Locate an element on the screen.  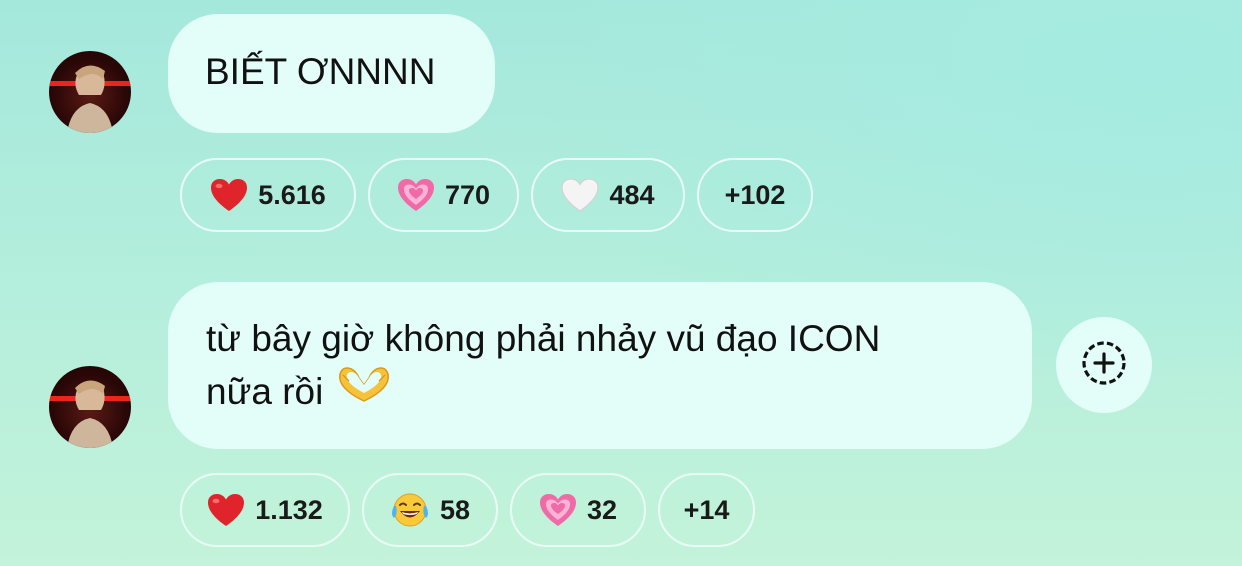
reaction-count: 58 is located at coordinates (455, 509).